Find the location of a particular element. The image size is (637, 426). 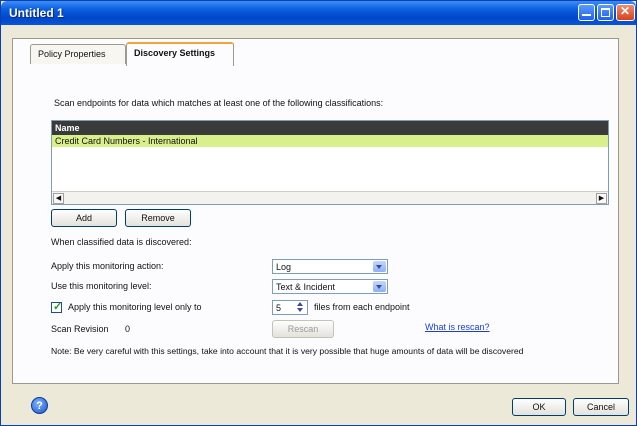

file-count-stepper: 5 is located at coordinates (290, 307).